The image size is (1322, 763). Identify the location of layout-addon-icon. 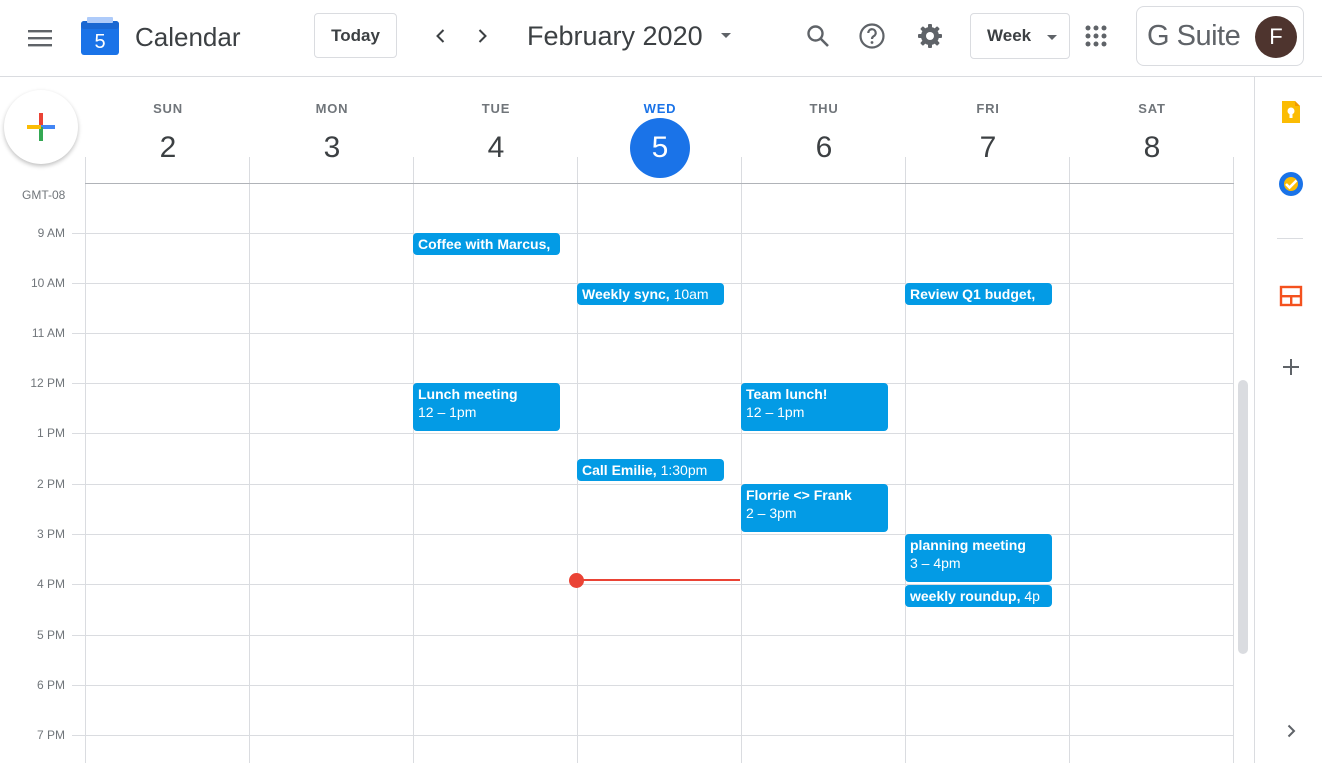
(1291, 296).